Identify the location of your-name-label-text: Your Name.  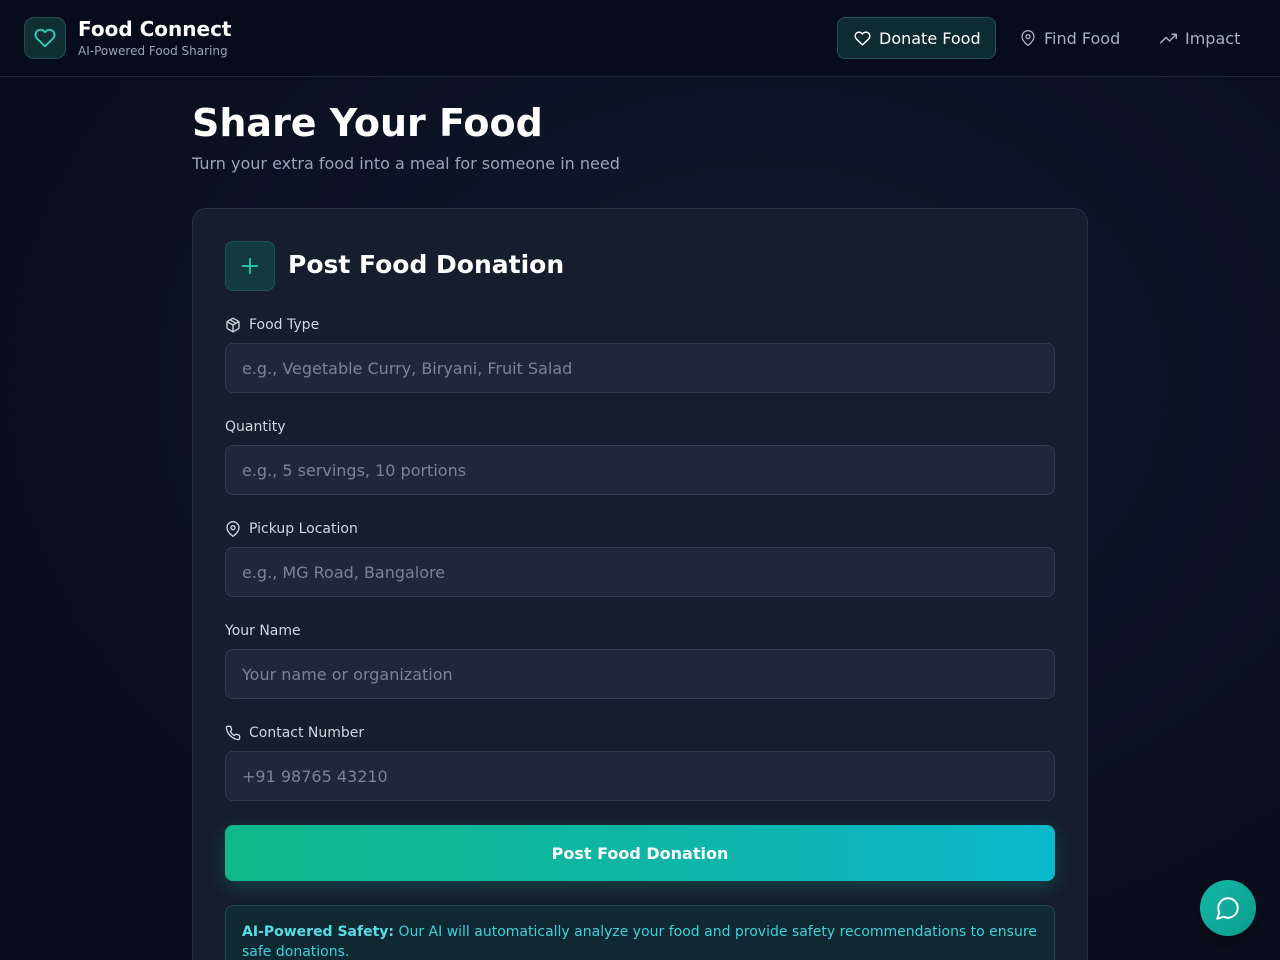
(263, 631).